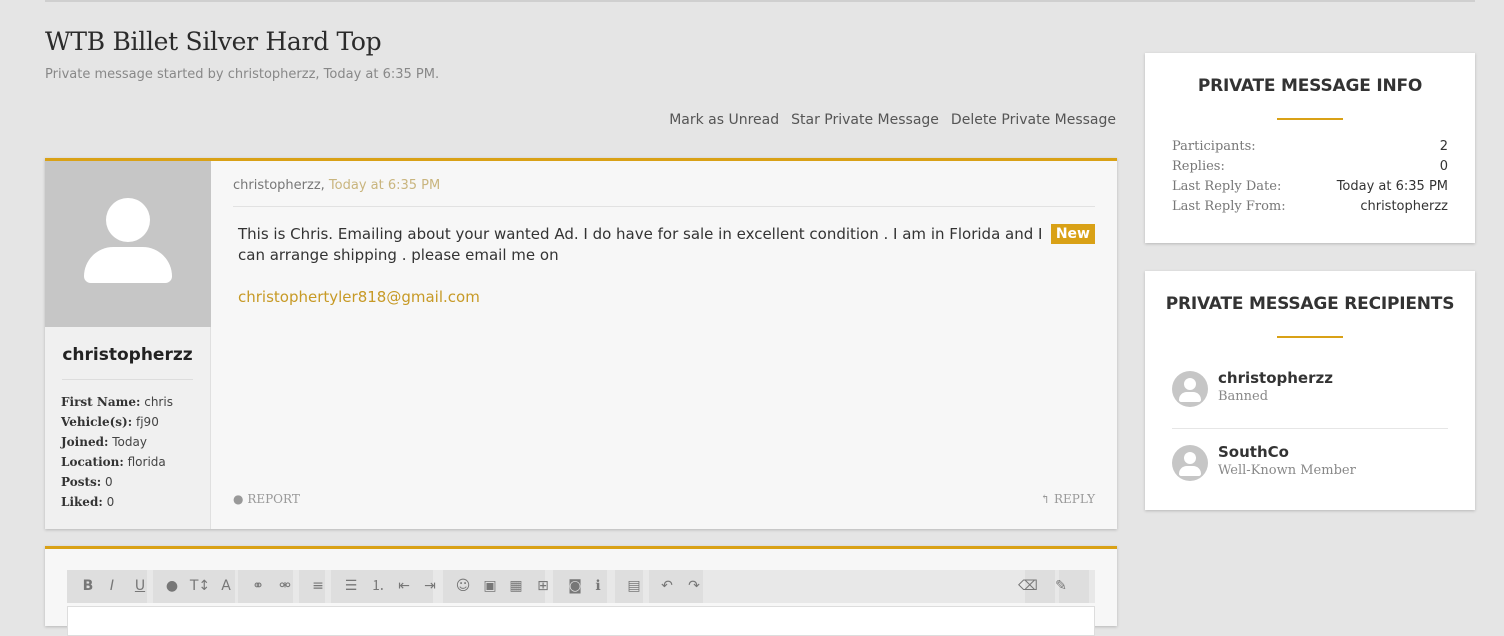 This screenshot has width=1504, height=636. Describe the element at coordinates (404, 586) in the screenshot. I see `outdent-icon: ⇤` at that location.